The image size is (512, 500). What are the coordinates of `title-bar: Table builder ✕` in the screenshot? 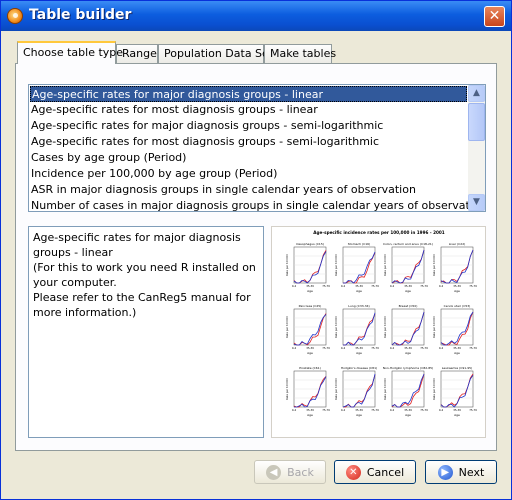 It's located at (256, 16).